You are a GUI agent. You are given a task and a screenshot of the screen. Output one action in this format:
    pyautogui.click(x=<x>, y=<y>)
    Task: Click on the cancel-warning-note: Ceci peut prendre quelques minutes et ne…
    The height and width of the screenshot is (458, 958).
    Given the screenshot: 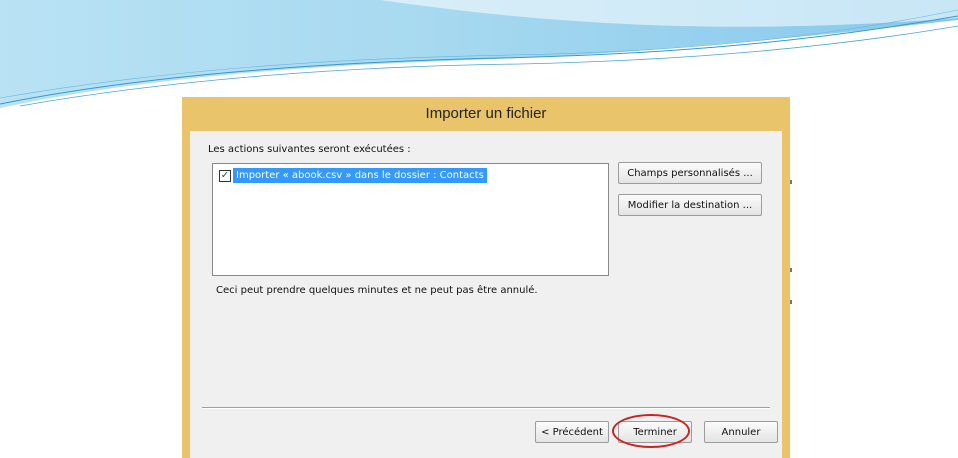 What is the action you would take?
    pyautogui.click(x=377, y=290)
    